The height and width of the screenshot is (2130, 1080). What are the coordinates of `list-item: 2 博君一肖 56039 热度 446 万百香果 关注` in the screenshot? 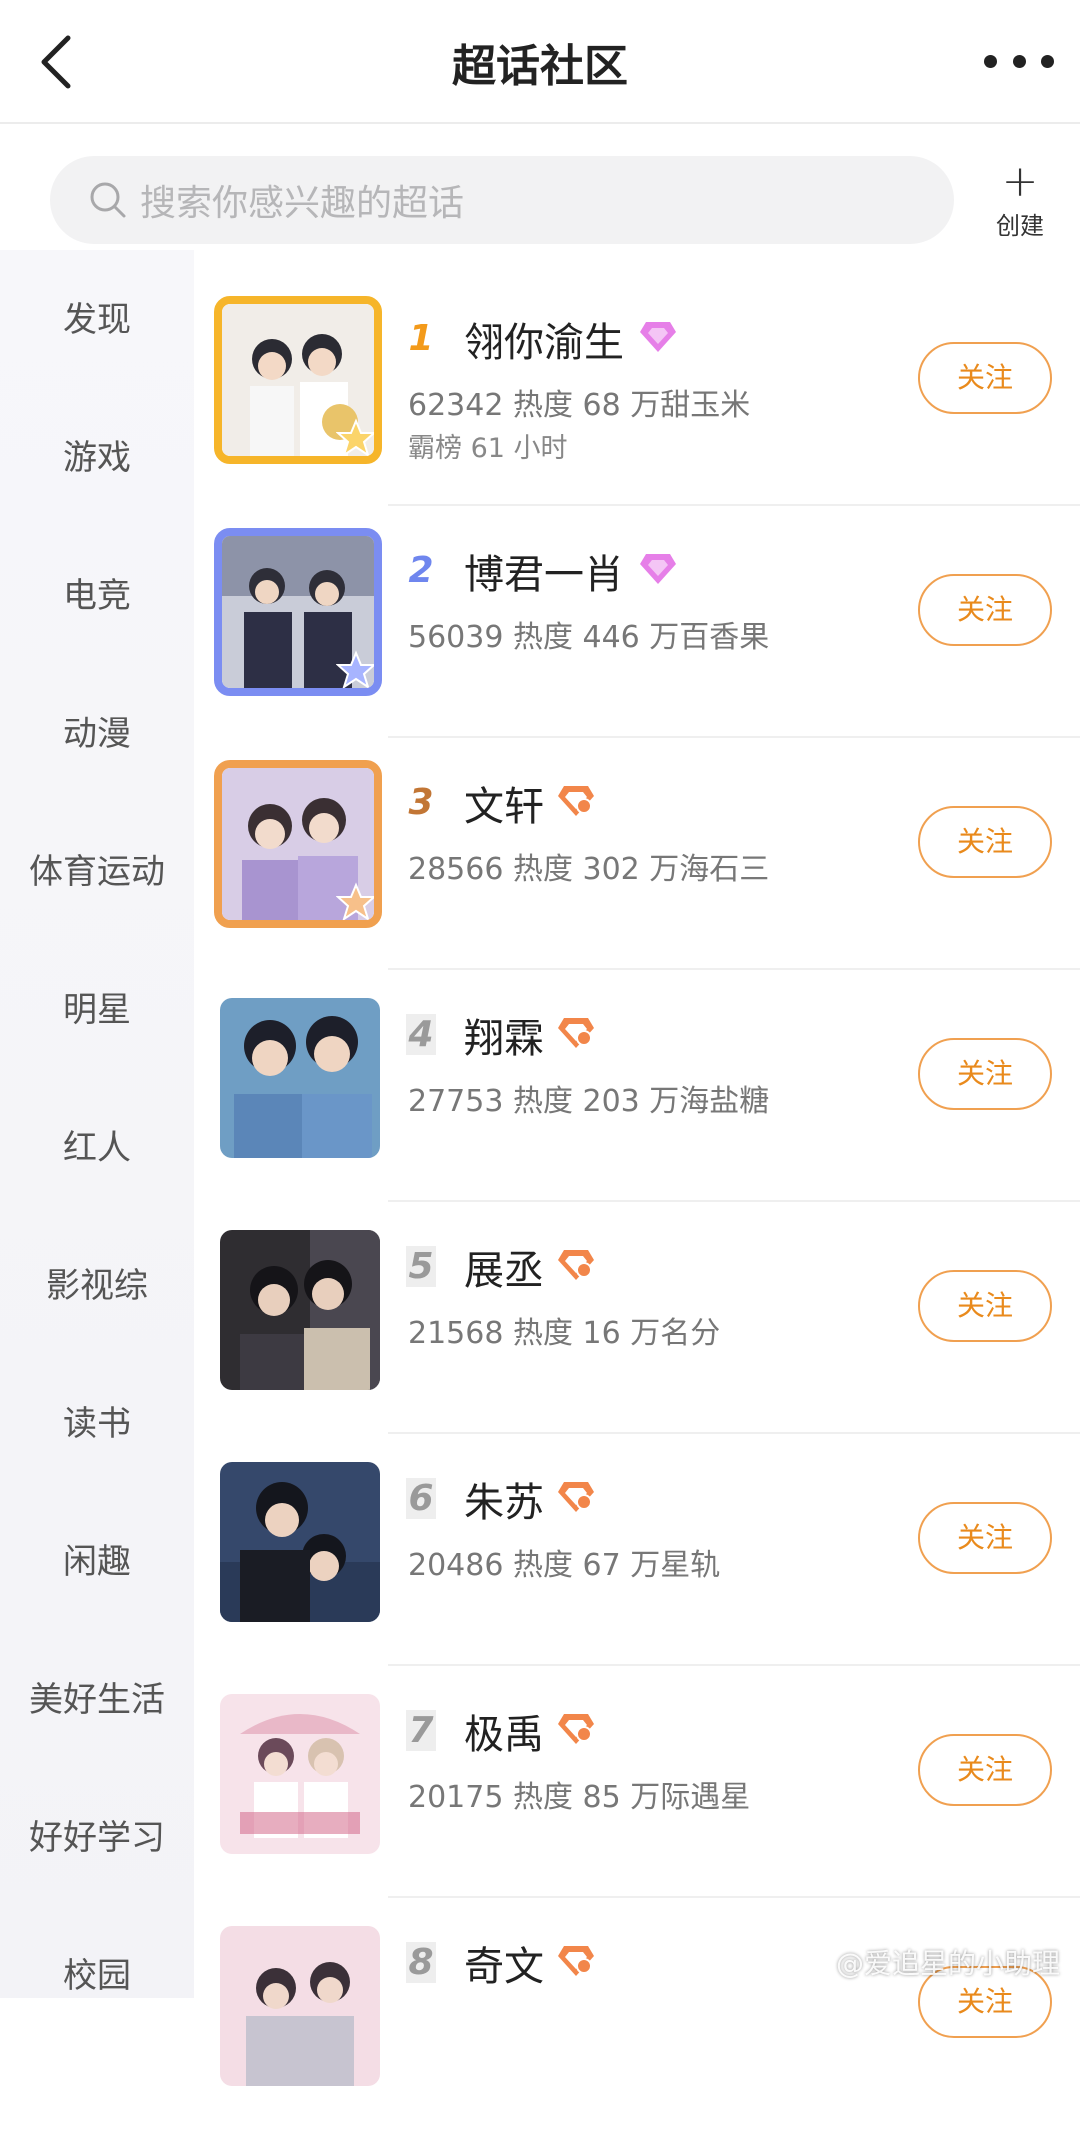 It's located at (637, 622).